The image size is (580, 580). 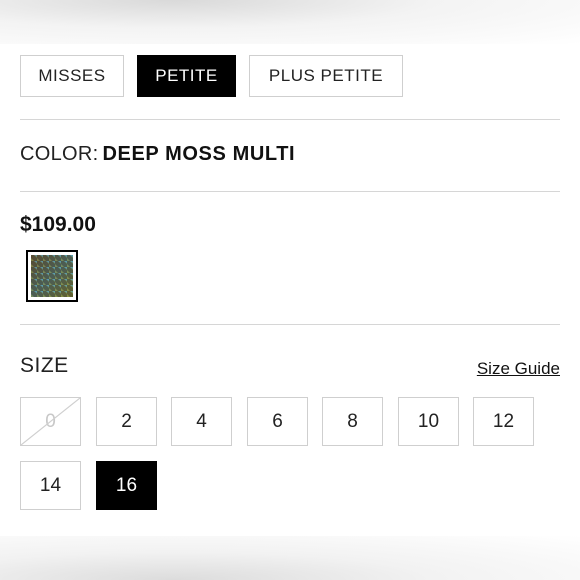 I want to click on size-option-6: 6, so click(x=277, y=421).